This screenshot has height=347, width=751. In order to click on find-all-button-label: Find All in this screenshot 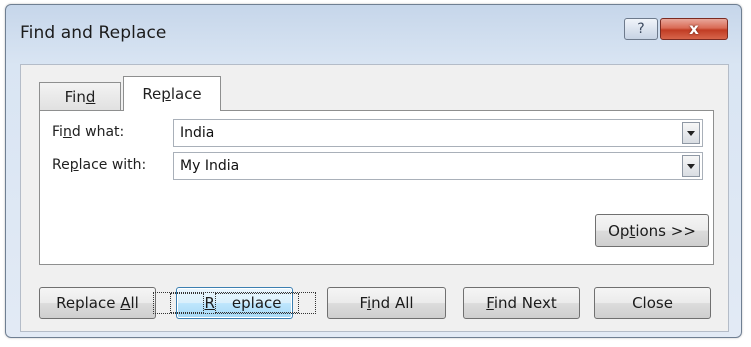, I will do `click(386, 303)`.